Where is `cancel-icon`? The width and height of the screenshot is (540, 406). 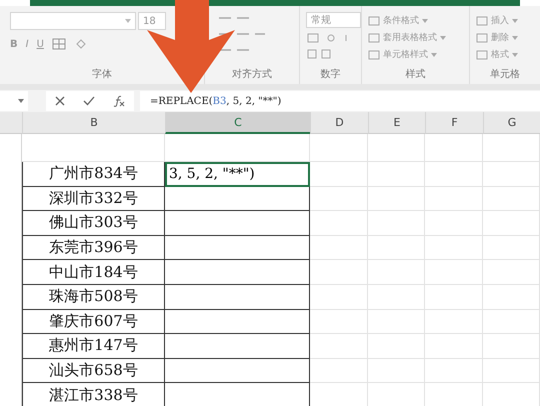 cancel-icon is located at coordinates (60, 101).